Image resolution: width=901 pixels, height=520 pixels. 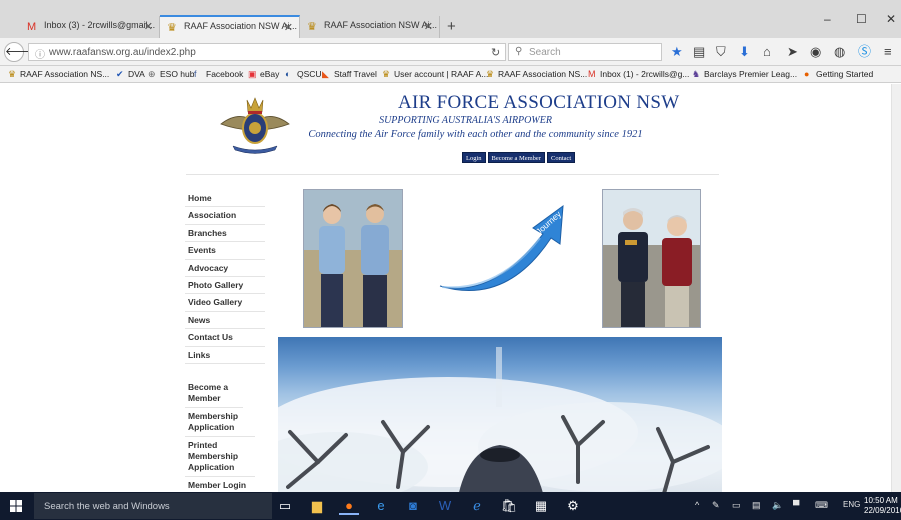 I want to click on file-explorer-icon: ▆, so click(x=317, y=506).